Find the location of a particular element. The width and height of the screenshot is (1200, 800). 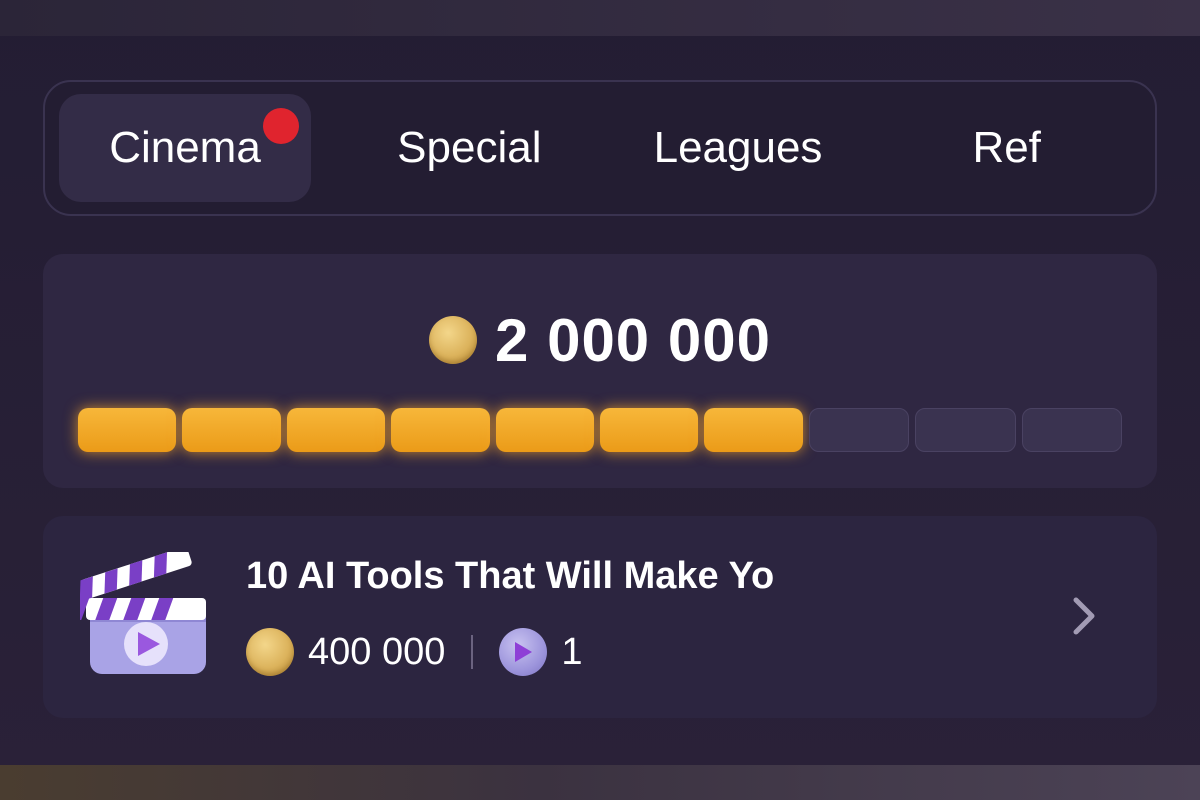

tab-leagues: Leagues is located at coordinates (738, 148).